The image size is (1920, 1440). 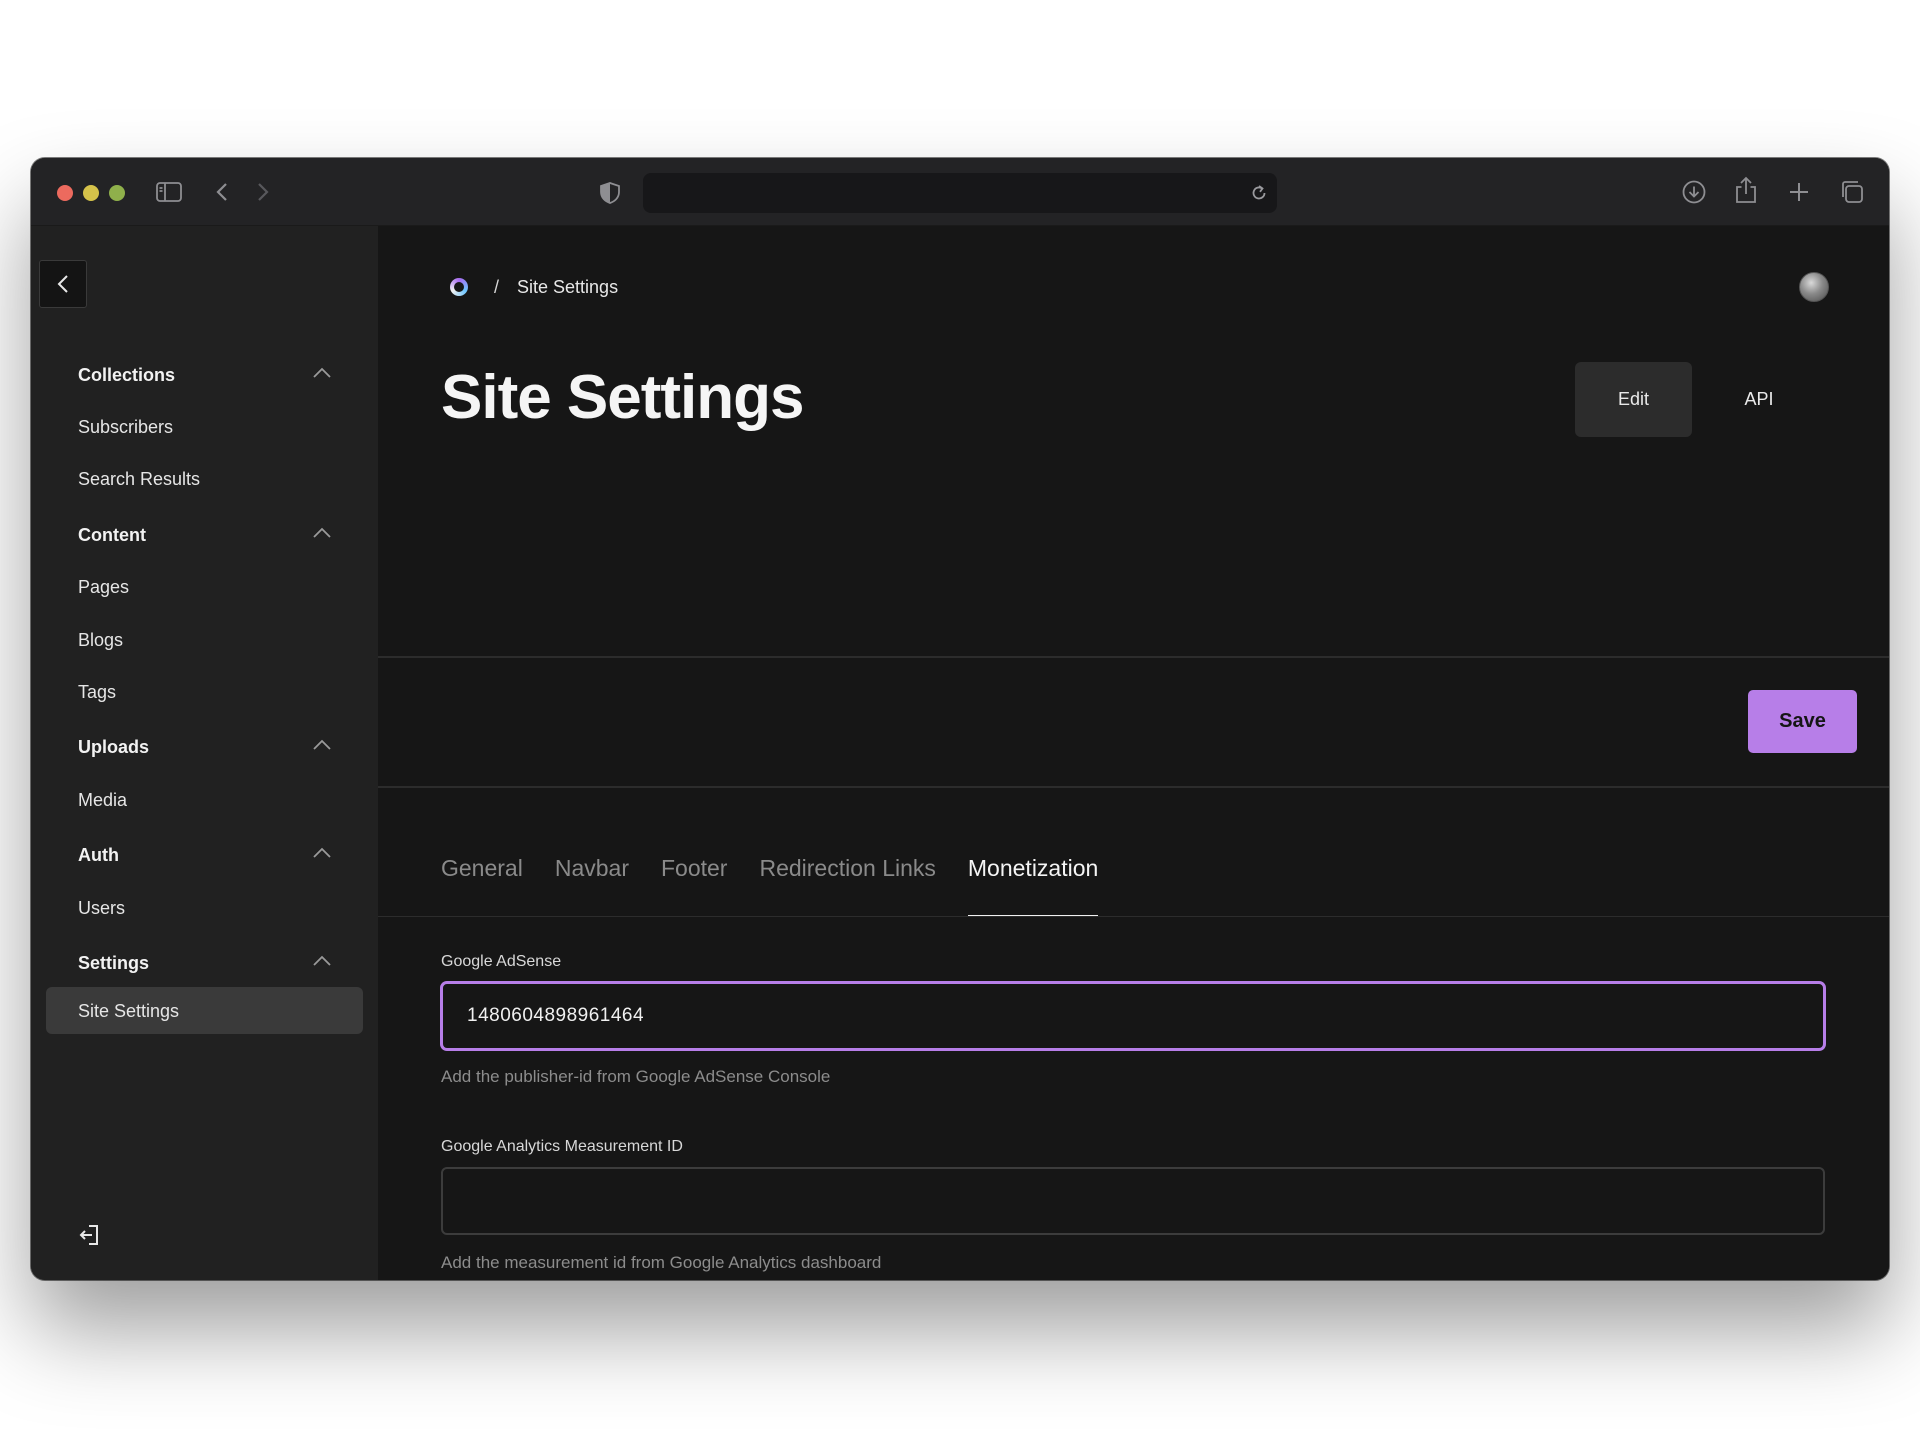 What do you see at coordinates (847, 885) in the screenshot?
I see `tab-redirection-links: Redirection Links` at bounding box center [847, 885].